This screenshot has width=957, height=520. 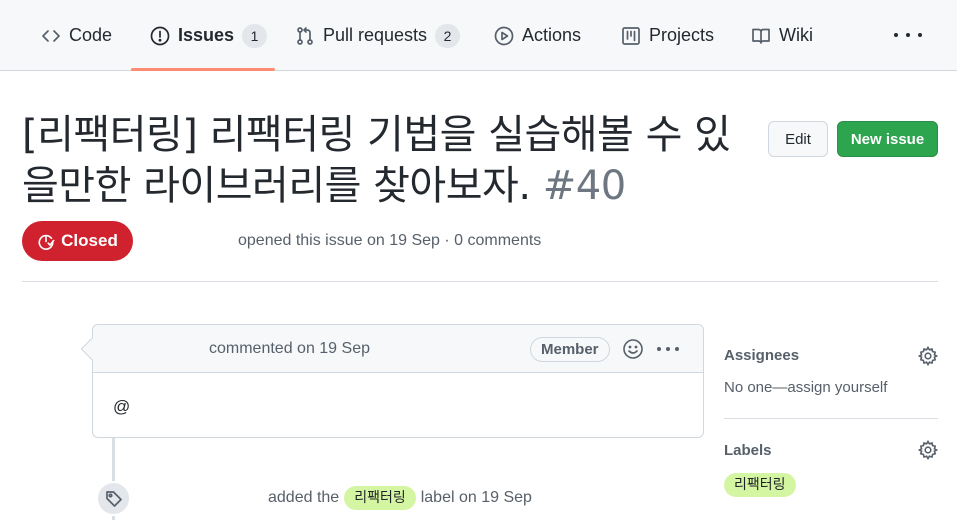 What do you see at coordinates (805, 387) in the screenshot?
I see `assign-yourself-link: No one—assign yourself` at bounding box center [805, 387].